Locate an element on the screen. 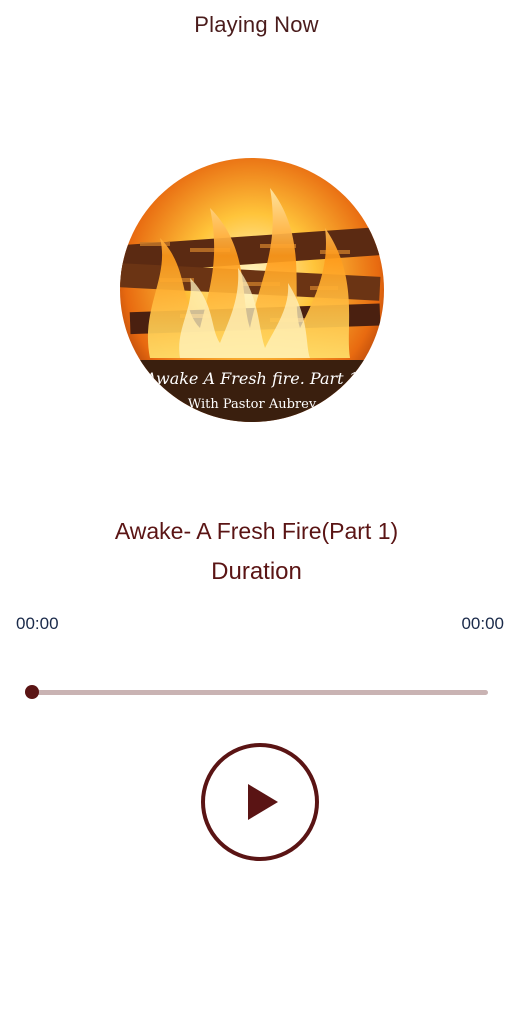  seek-bar is located at coordinates (260, 692).